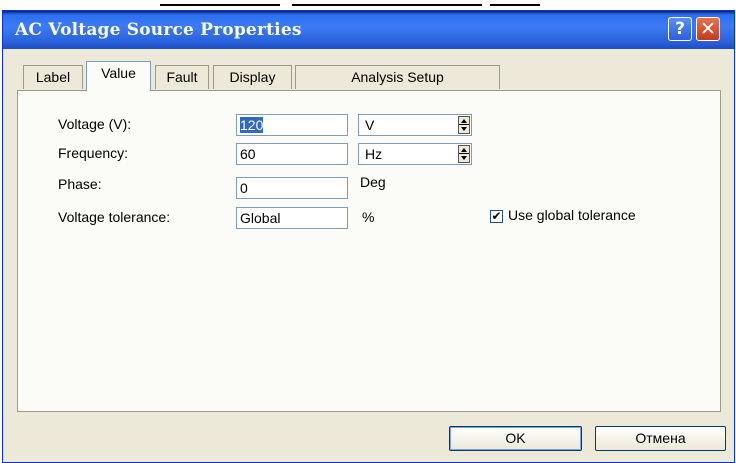  What do you see at coordinates (248, 154) in the screenshot?
I see `frequency-value: 60` at bounding box center [248, 154].